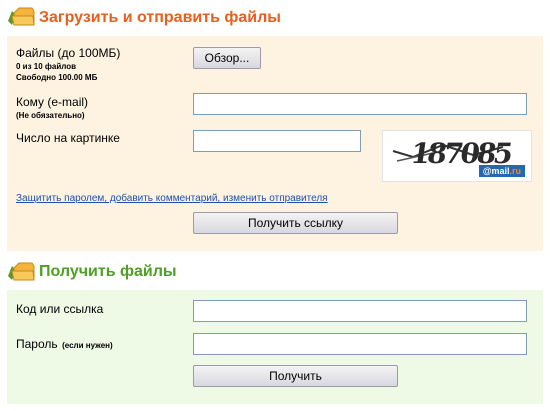 The height and width of the screenshot is (411, 550). I want to click on code-label: Код или ссылка, so click(60, 309).